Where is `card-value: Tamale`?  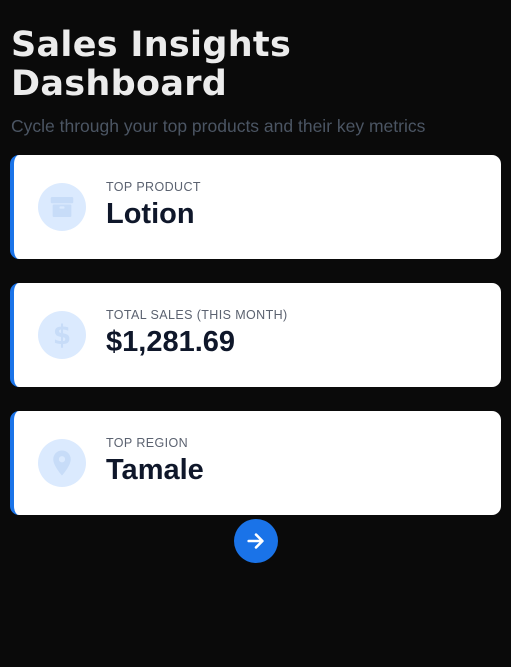
card-value: Tamale is located at coordinates (155, 470).